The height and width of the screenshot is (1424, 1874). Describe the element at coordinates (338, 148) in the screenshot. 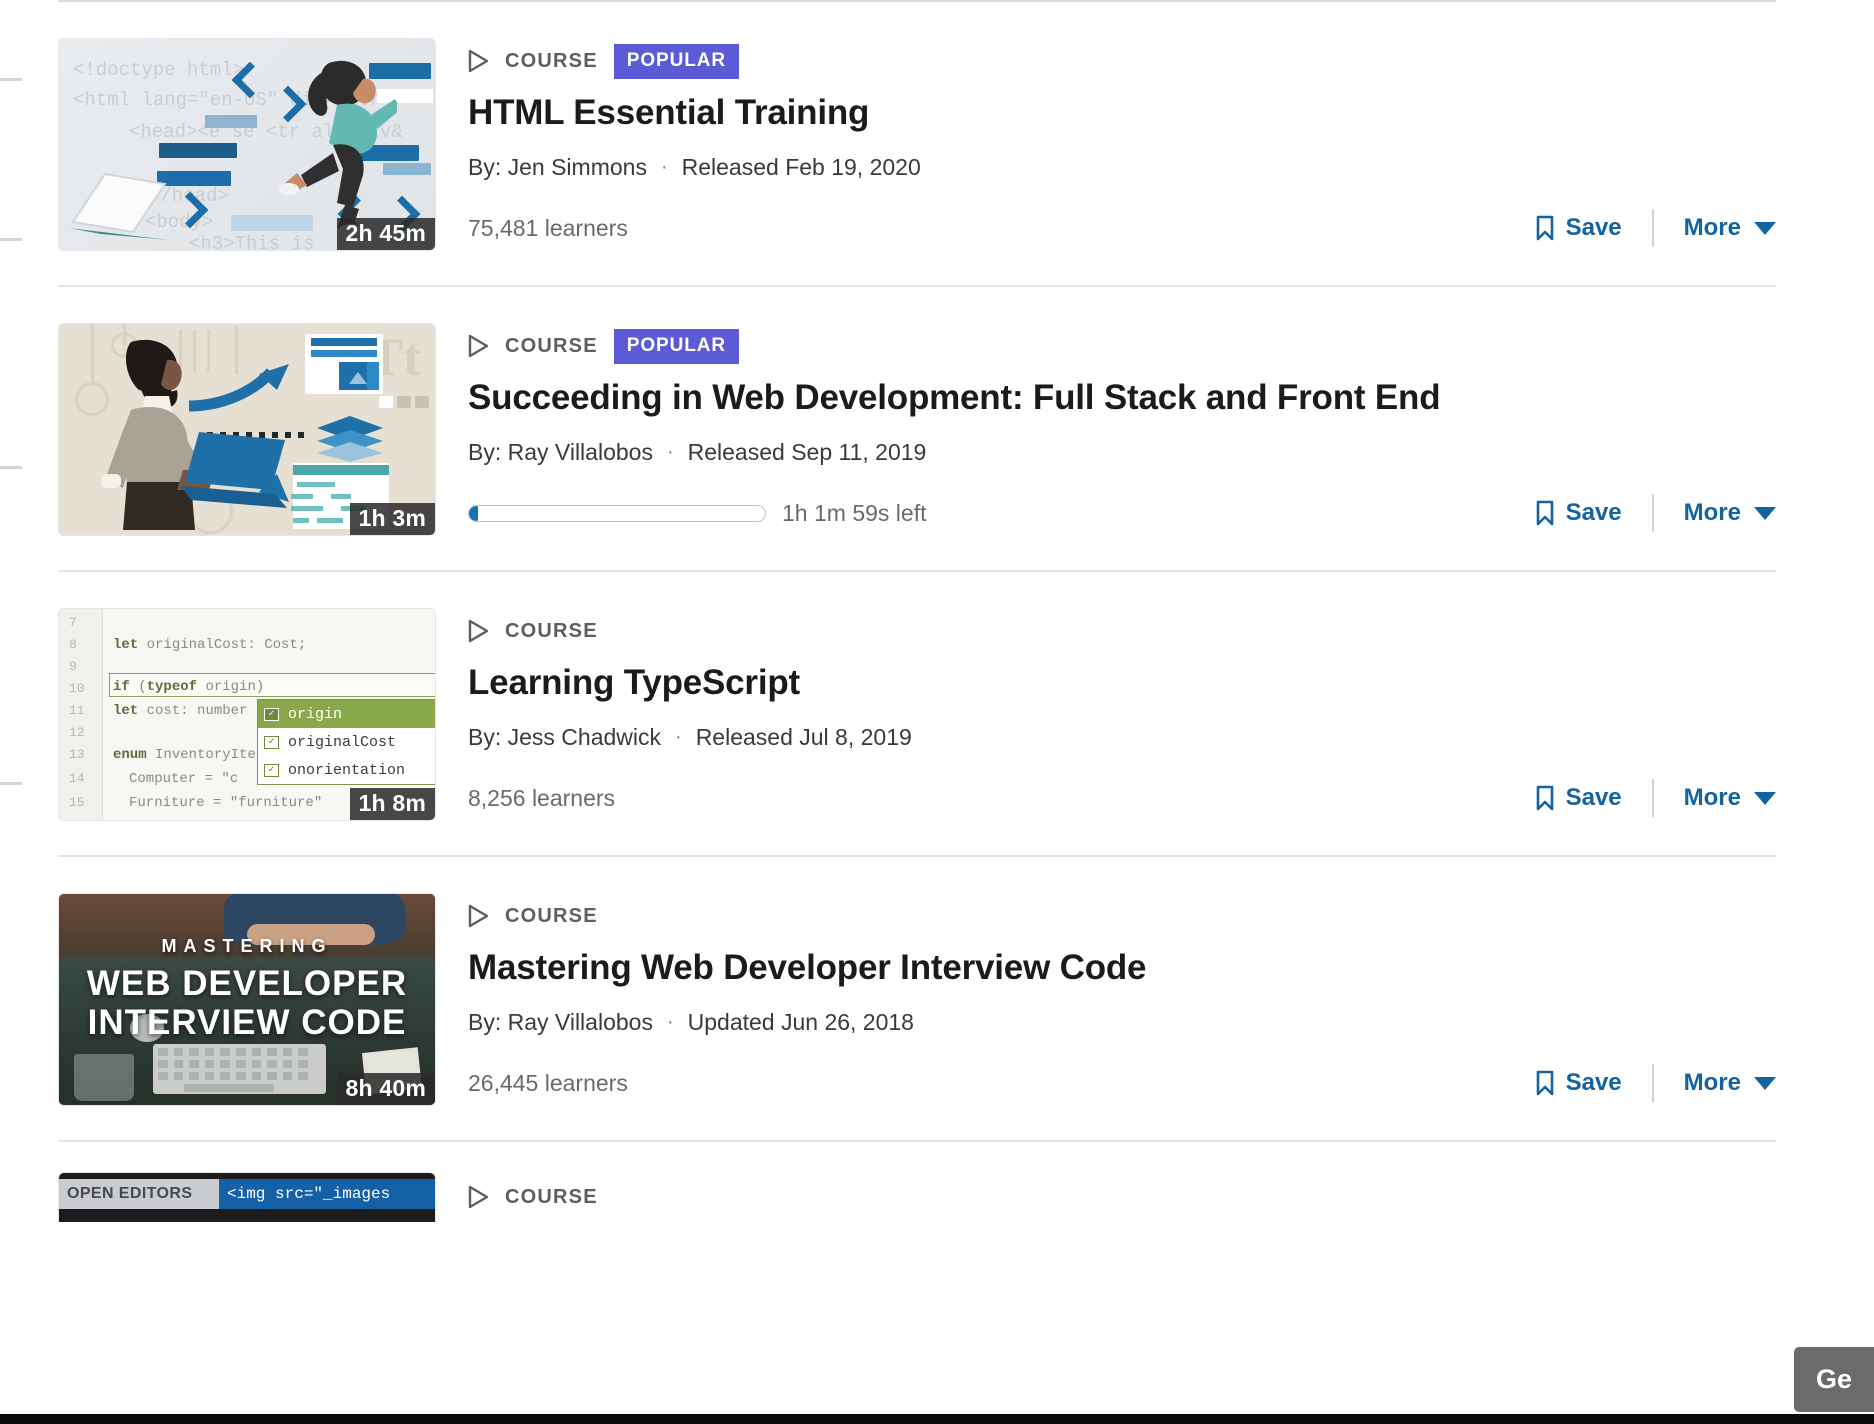

I see `illustration-person` at that location.